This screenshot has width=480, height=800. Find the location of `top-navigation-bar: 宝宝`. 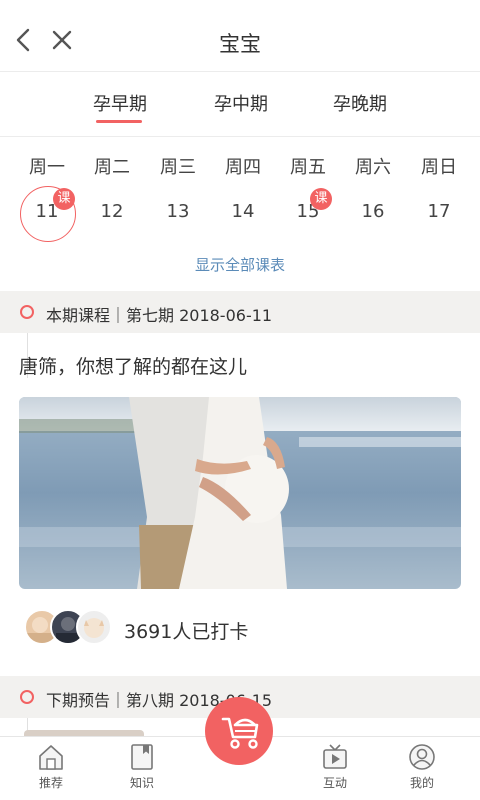

top-navigation-bar: 宝宝 is located at coordinates (240, 36).